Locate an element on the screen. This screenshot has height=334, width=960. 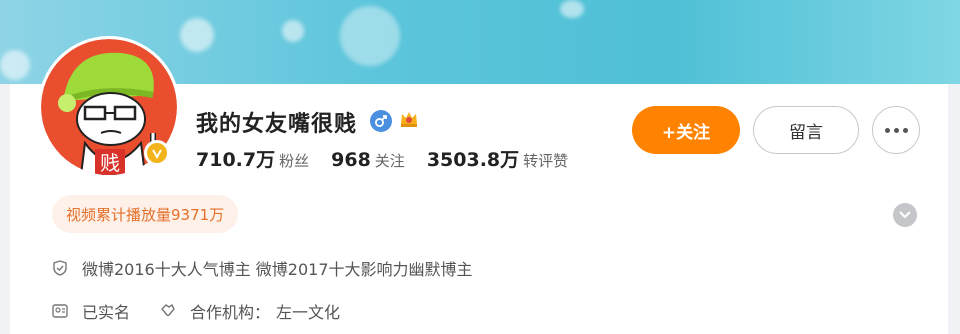
interactions-label: 转评赞 is located at coordinates (546, 161).